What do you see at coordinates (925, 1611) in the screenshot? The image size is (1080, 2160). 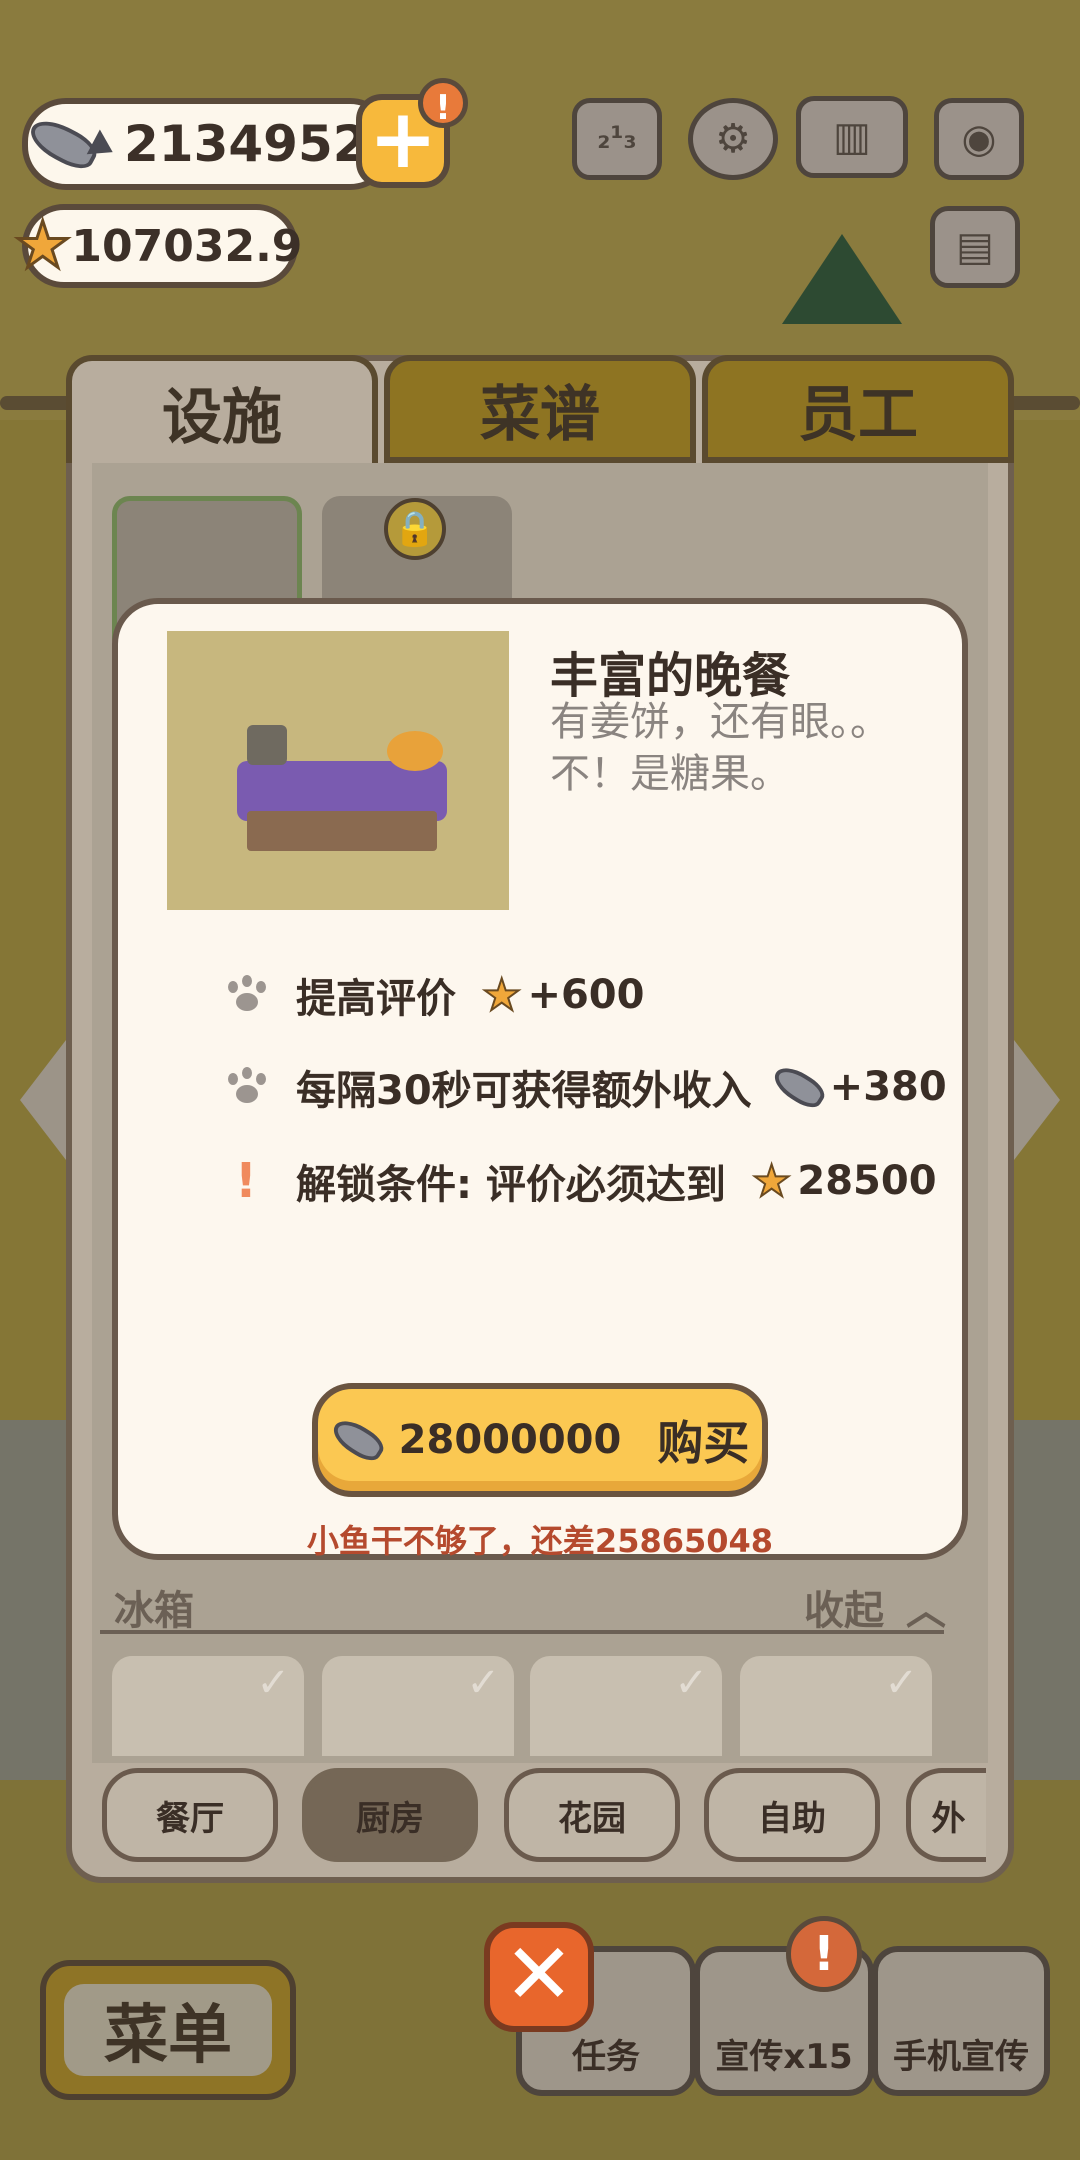 I see `chevron-up-icon: ︿` at bounding box center [925, 1611].